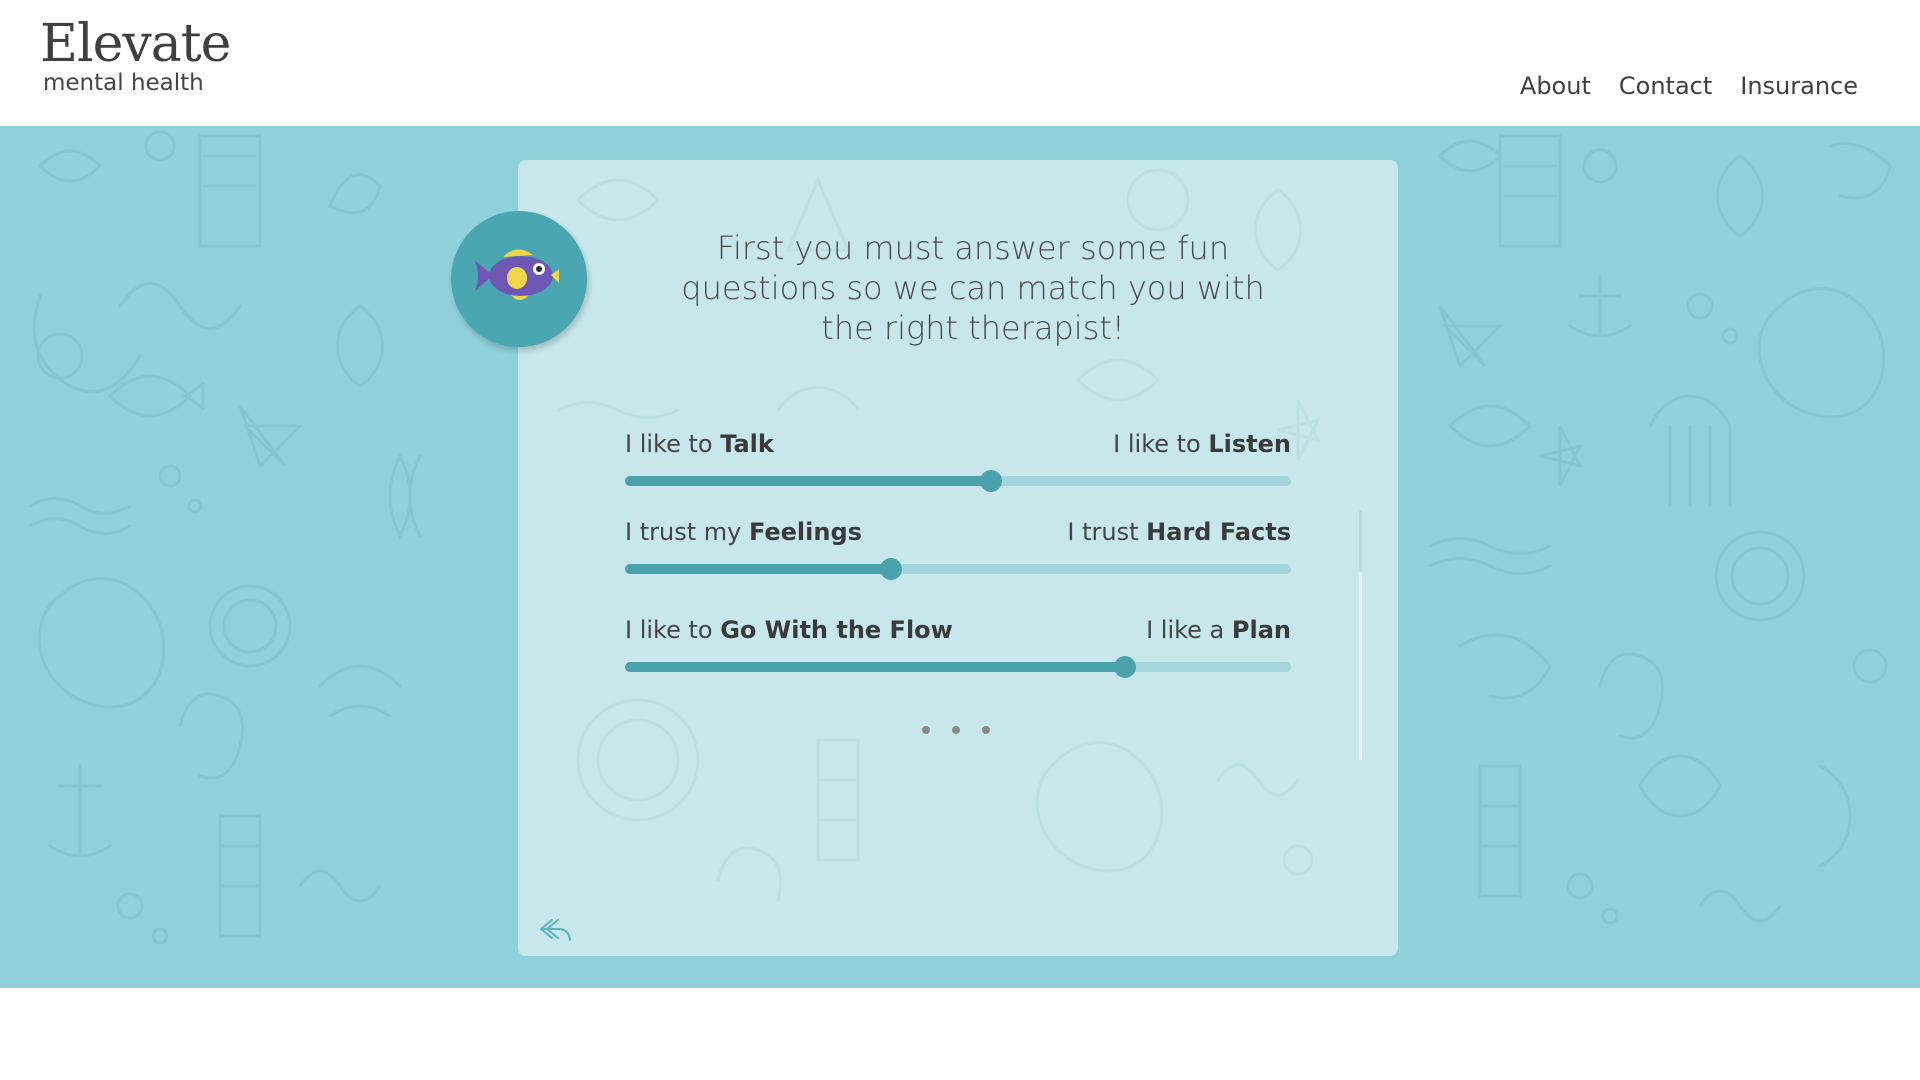  I want to click on slider-labels: I trust my Feelings I trust Hard Facts, so click(958, 534).